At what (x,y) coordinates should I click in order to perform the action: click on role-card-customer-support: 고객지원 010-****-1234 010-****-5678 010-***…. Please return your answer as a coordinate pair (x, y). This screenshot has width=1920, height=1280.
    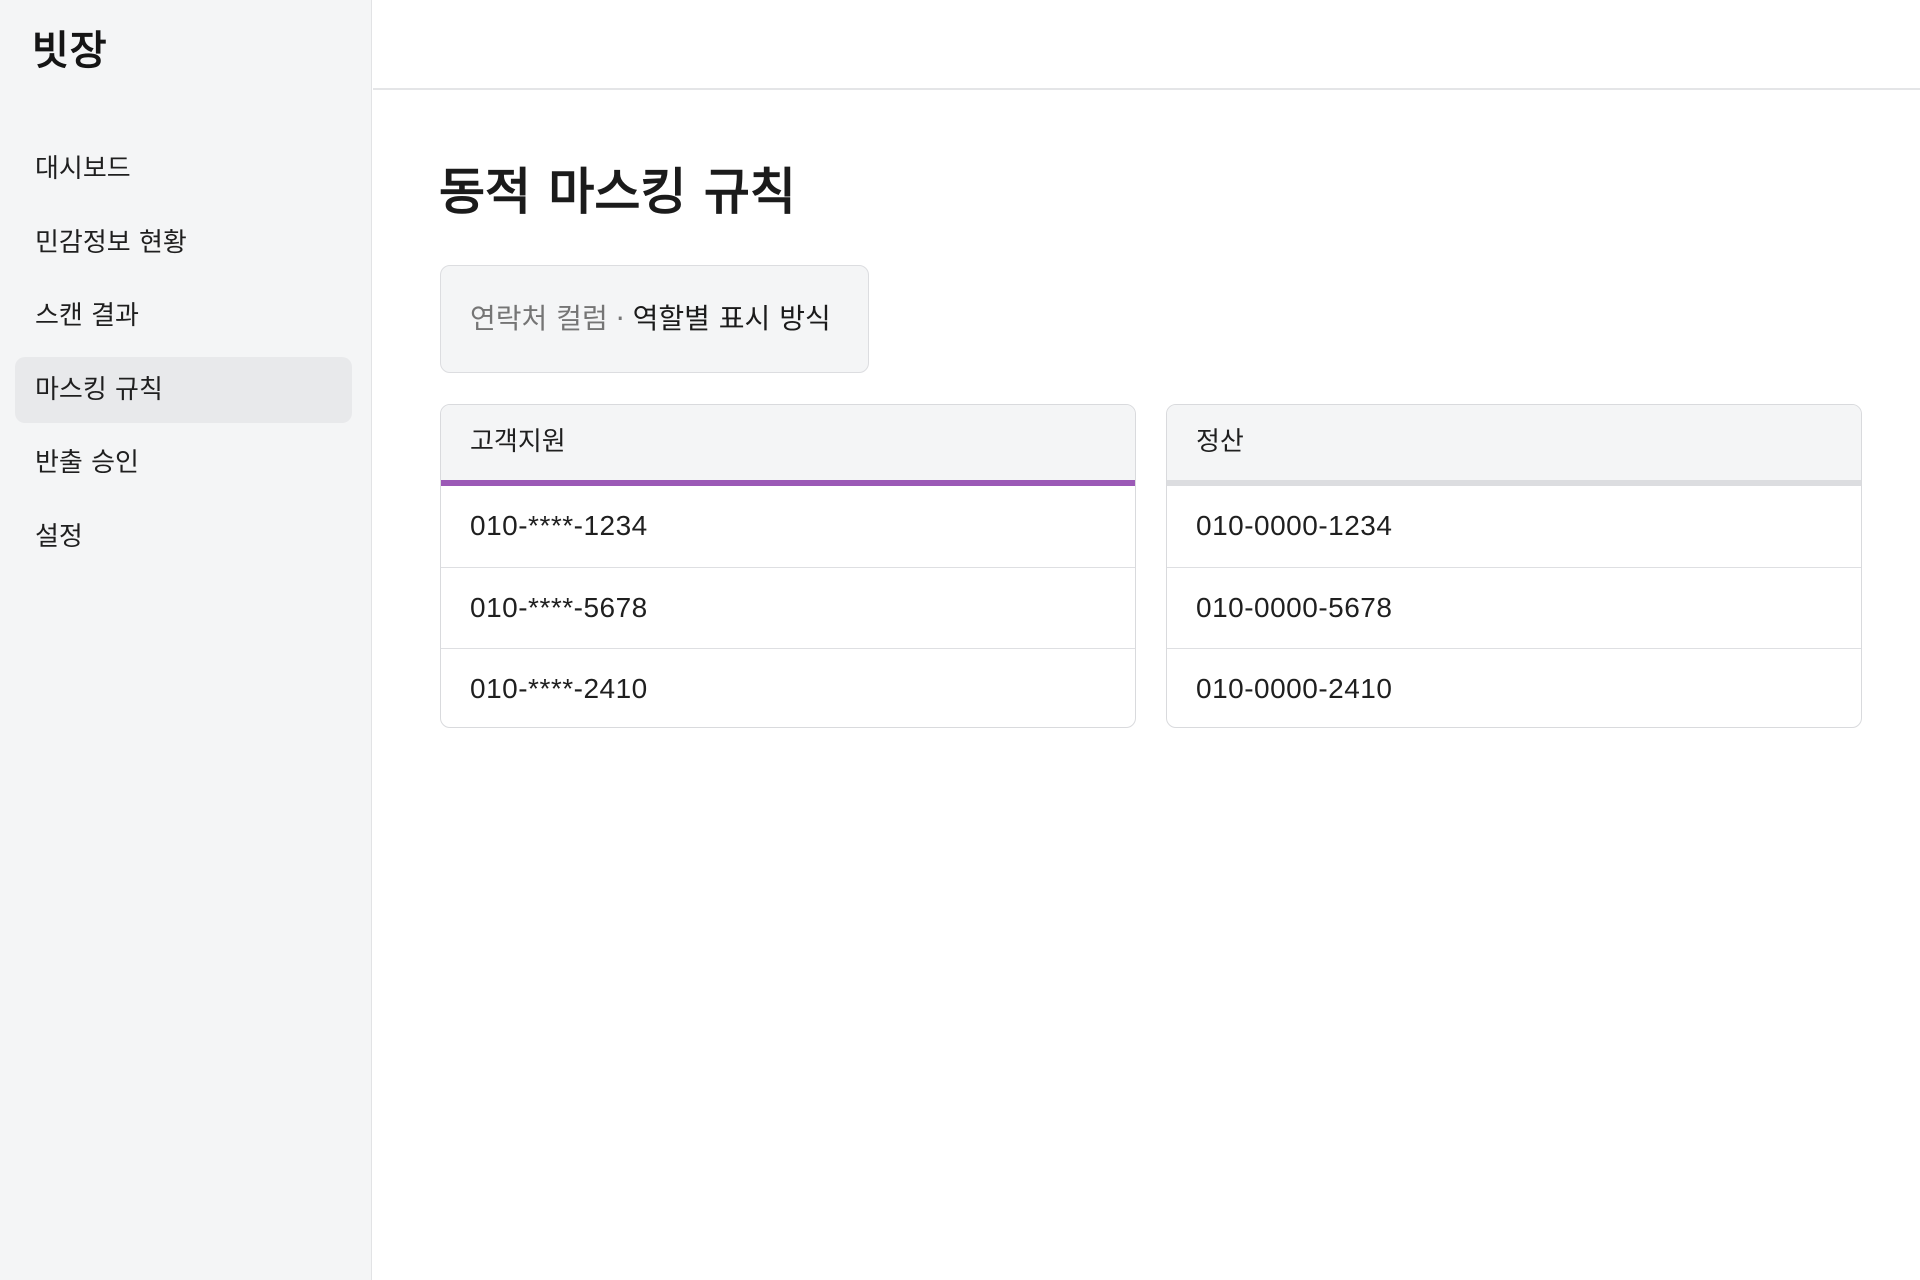
    Looking at the image, I should click on (788, 566).